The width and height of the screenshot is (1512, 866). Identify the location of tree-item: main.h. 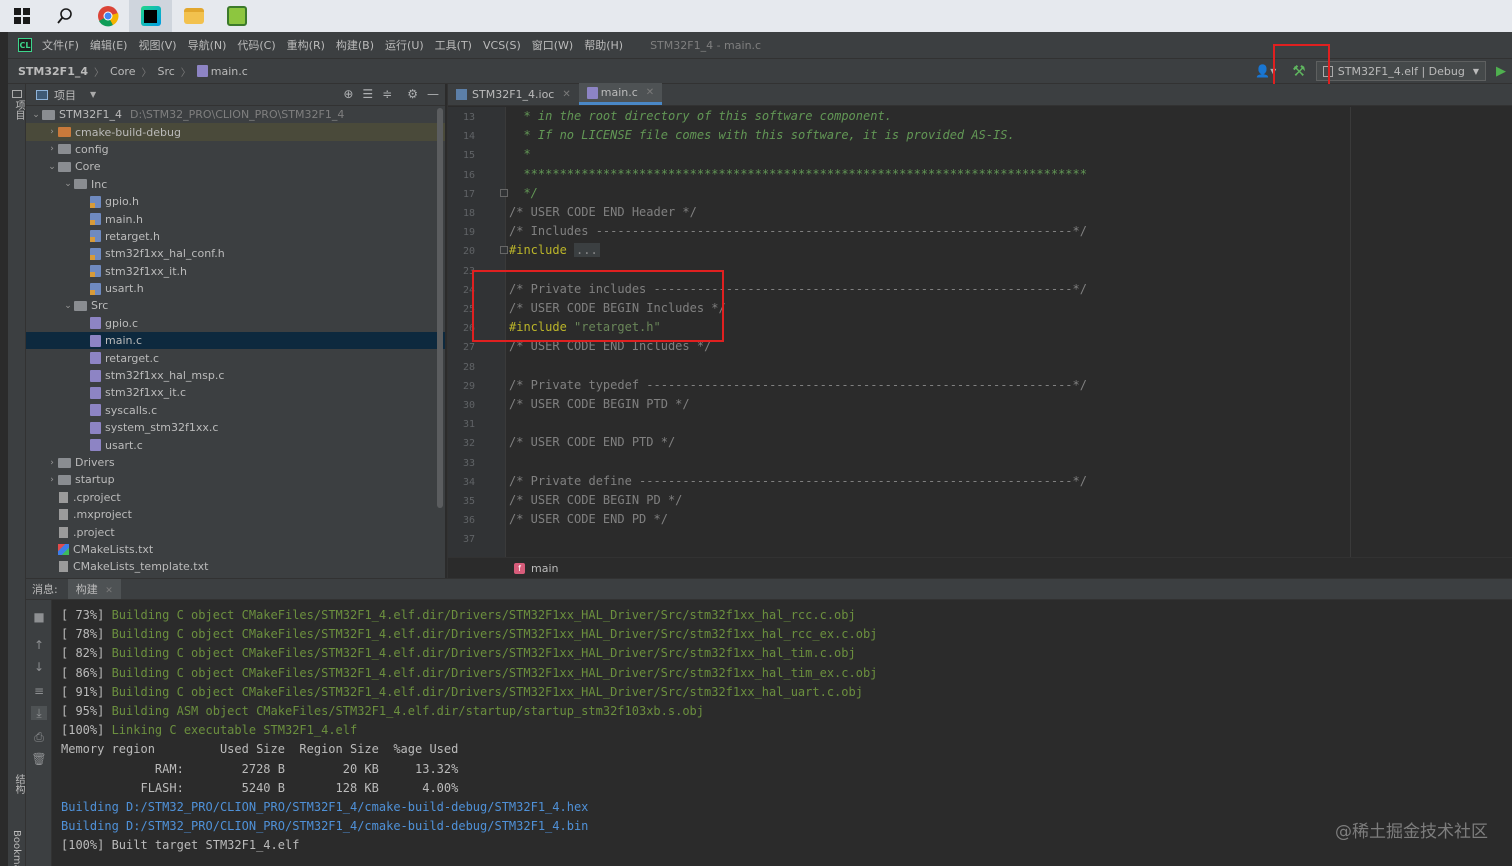
(235, 218).